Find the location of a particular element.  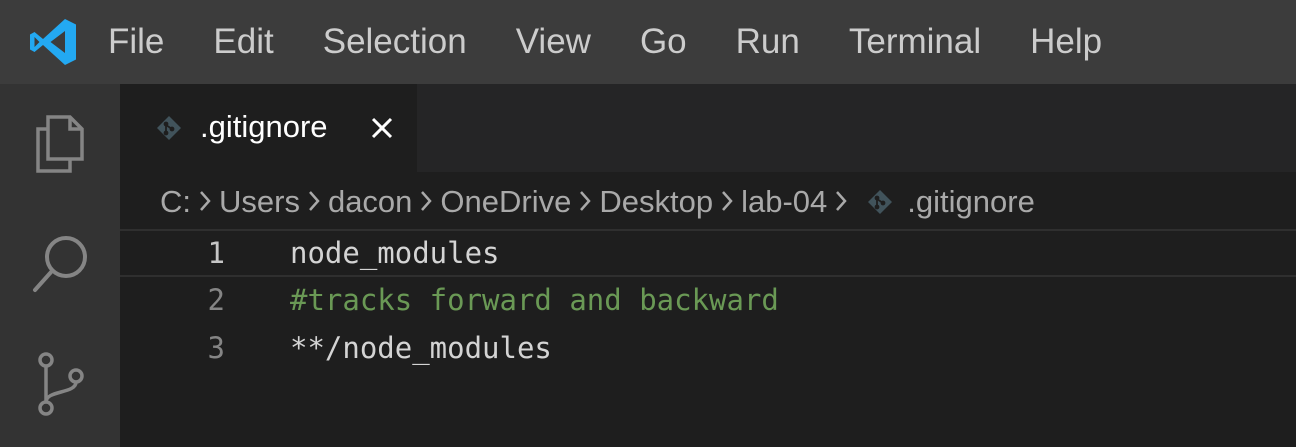

breadcrumb-item-dacon: dacon is located at coordinates (370, 202).